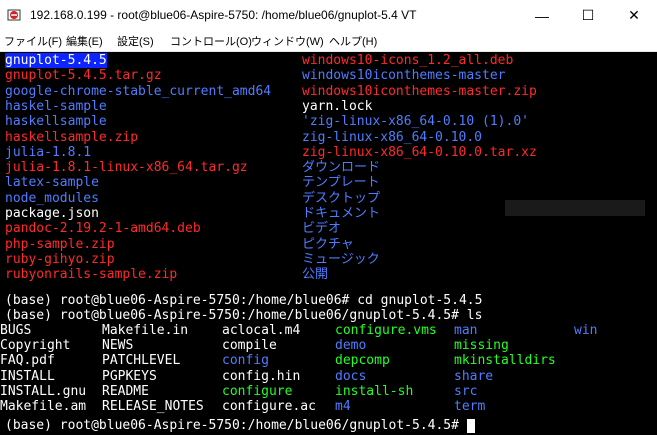  I want to click on ls-entry: BUGS, so click(16, 330).